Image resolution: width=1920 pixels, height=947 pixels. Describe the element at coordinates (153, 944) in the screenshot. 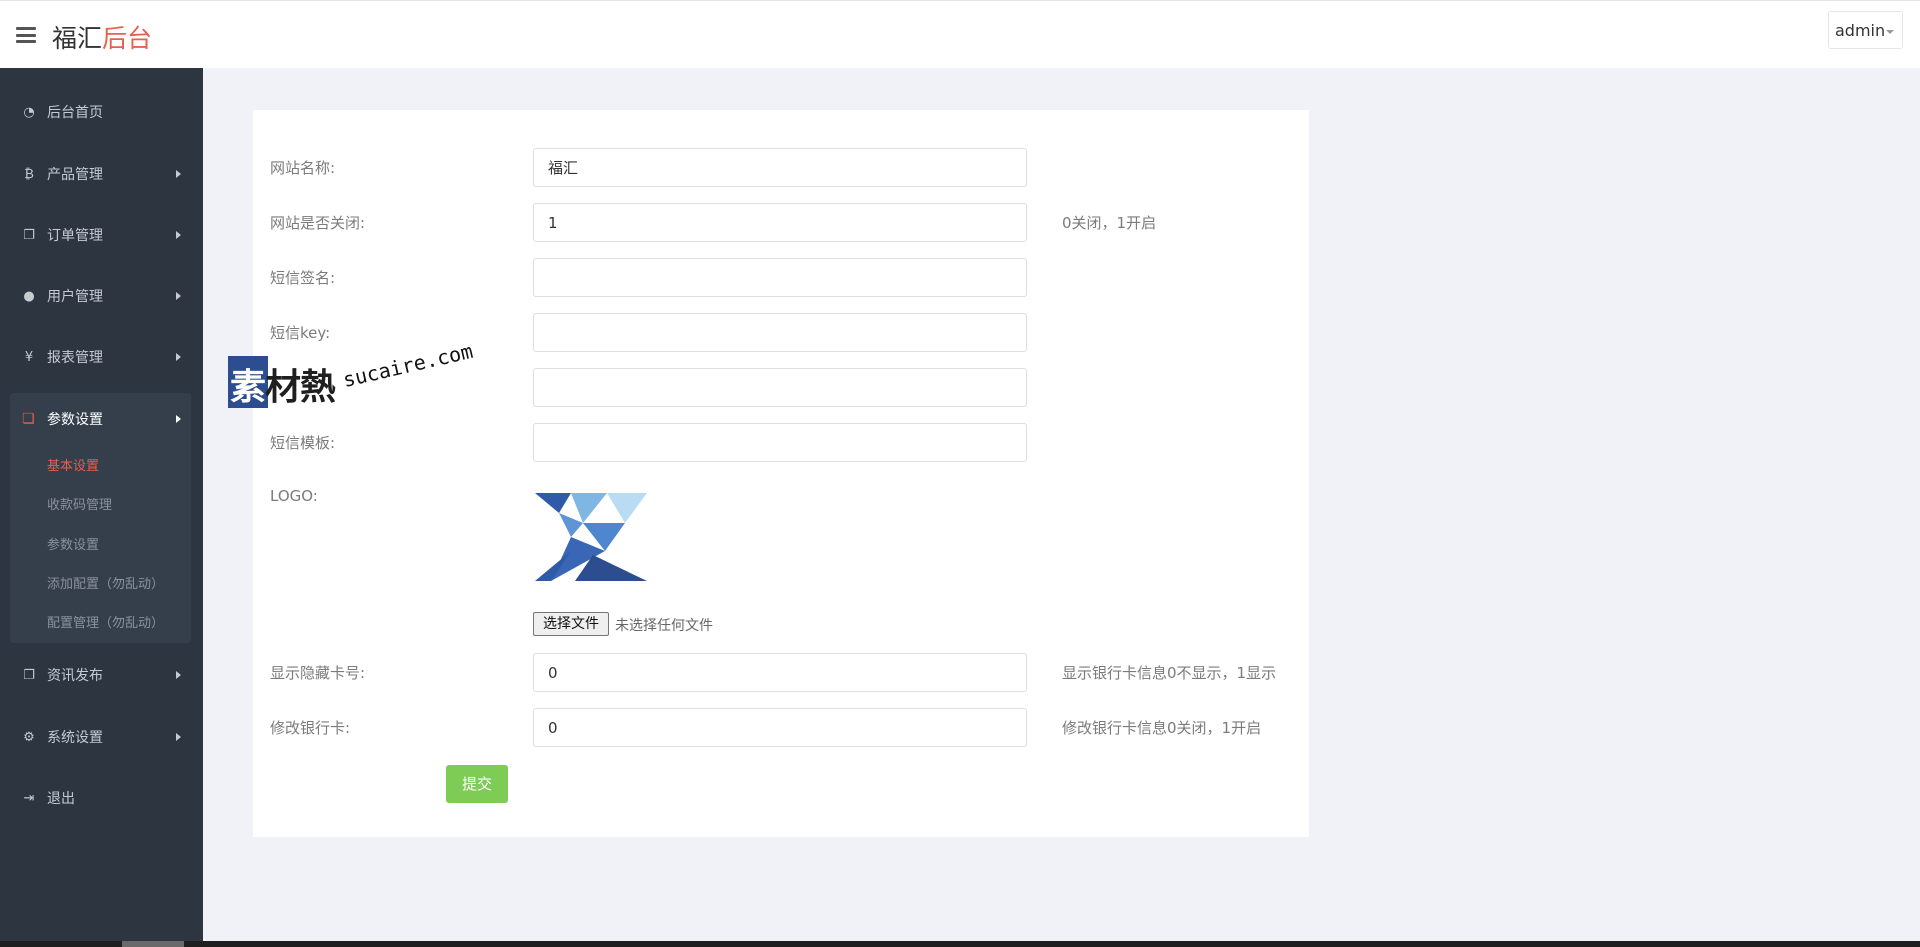

I see `scrollbar-thumb` at that location.